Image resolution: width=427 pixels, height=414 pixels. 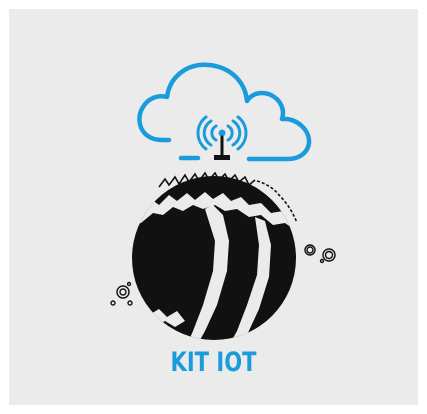 What do you see at coordinates (224, 112) in the screenshot?
I see `cloud-icon` at bounding box center [224, 112].